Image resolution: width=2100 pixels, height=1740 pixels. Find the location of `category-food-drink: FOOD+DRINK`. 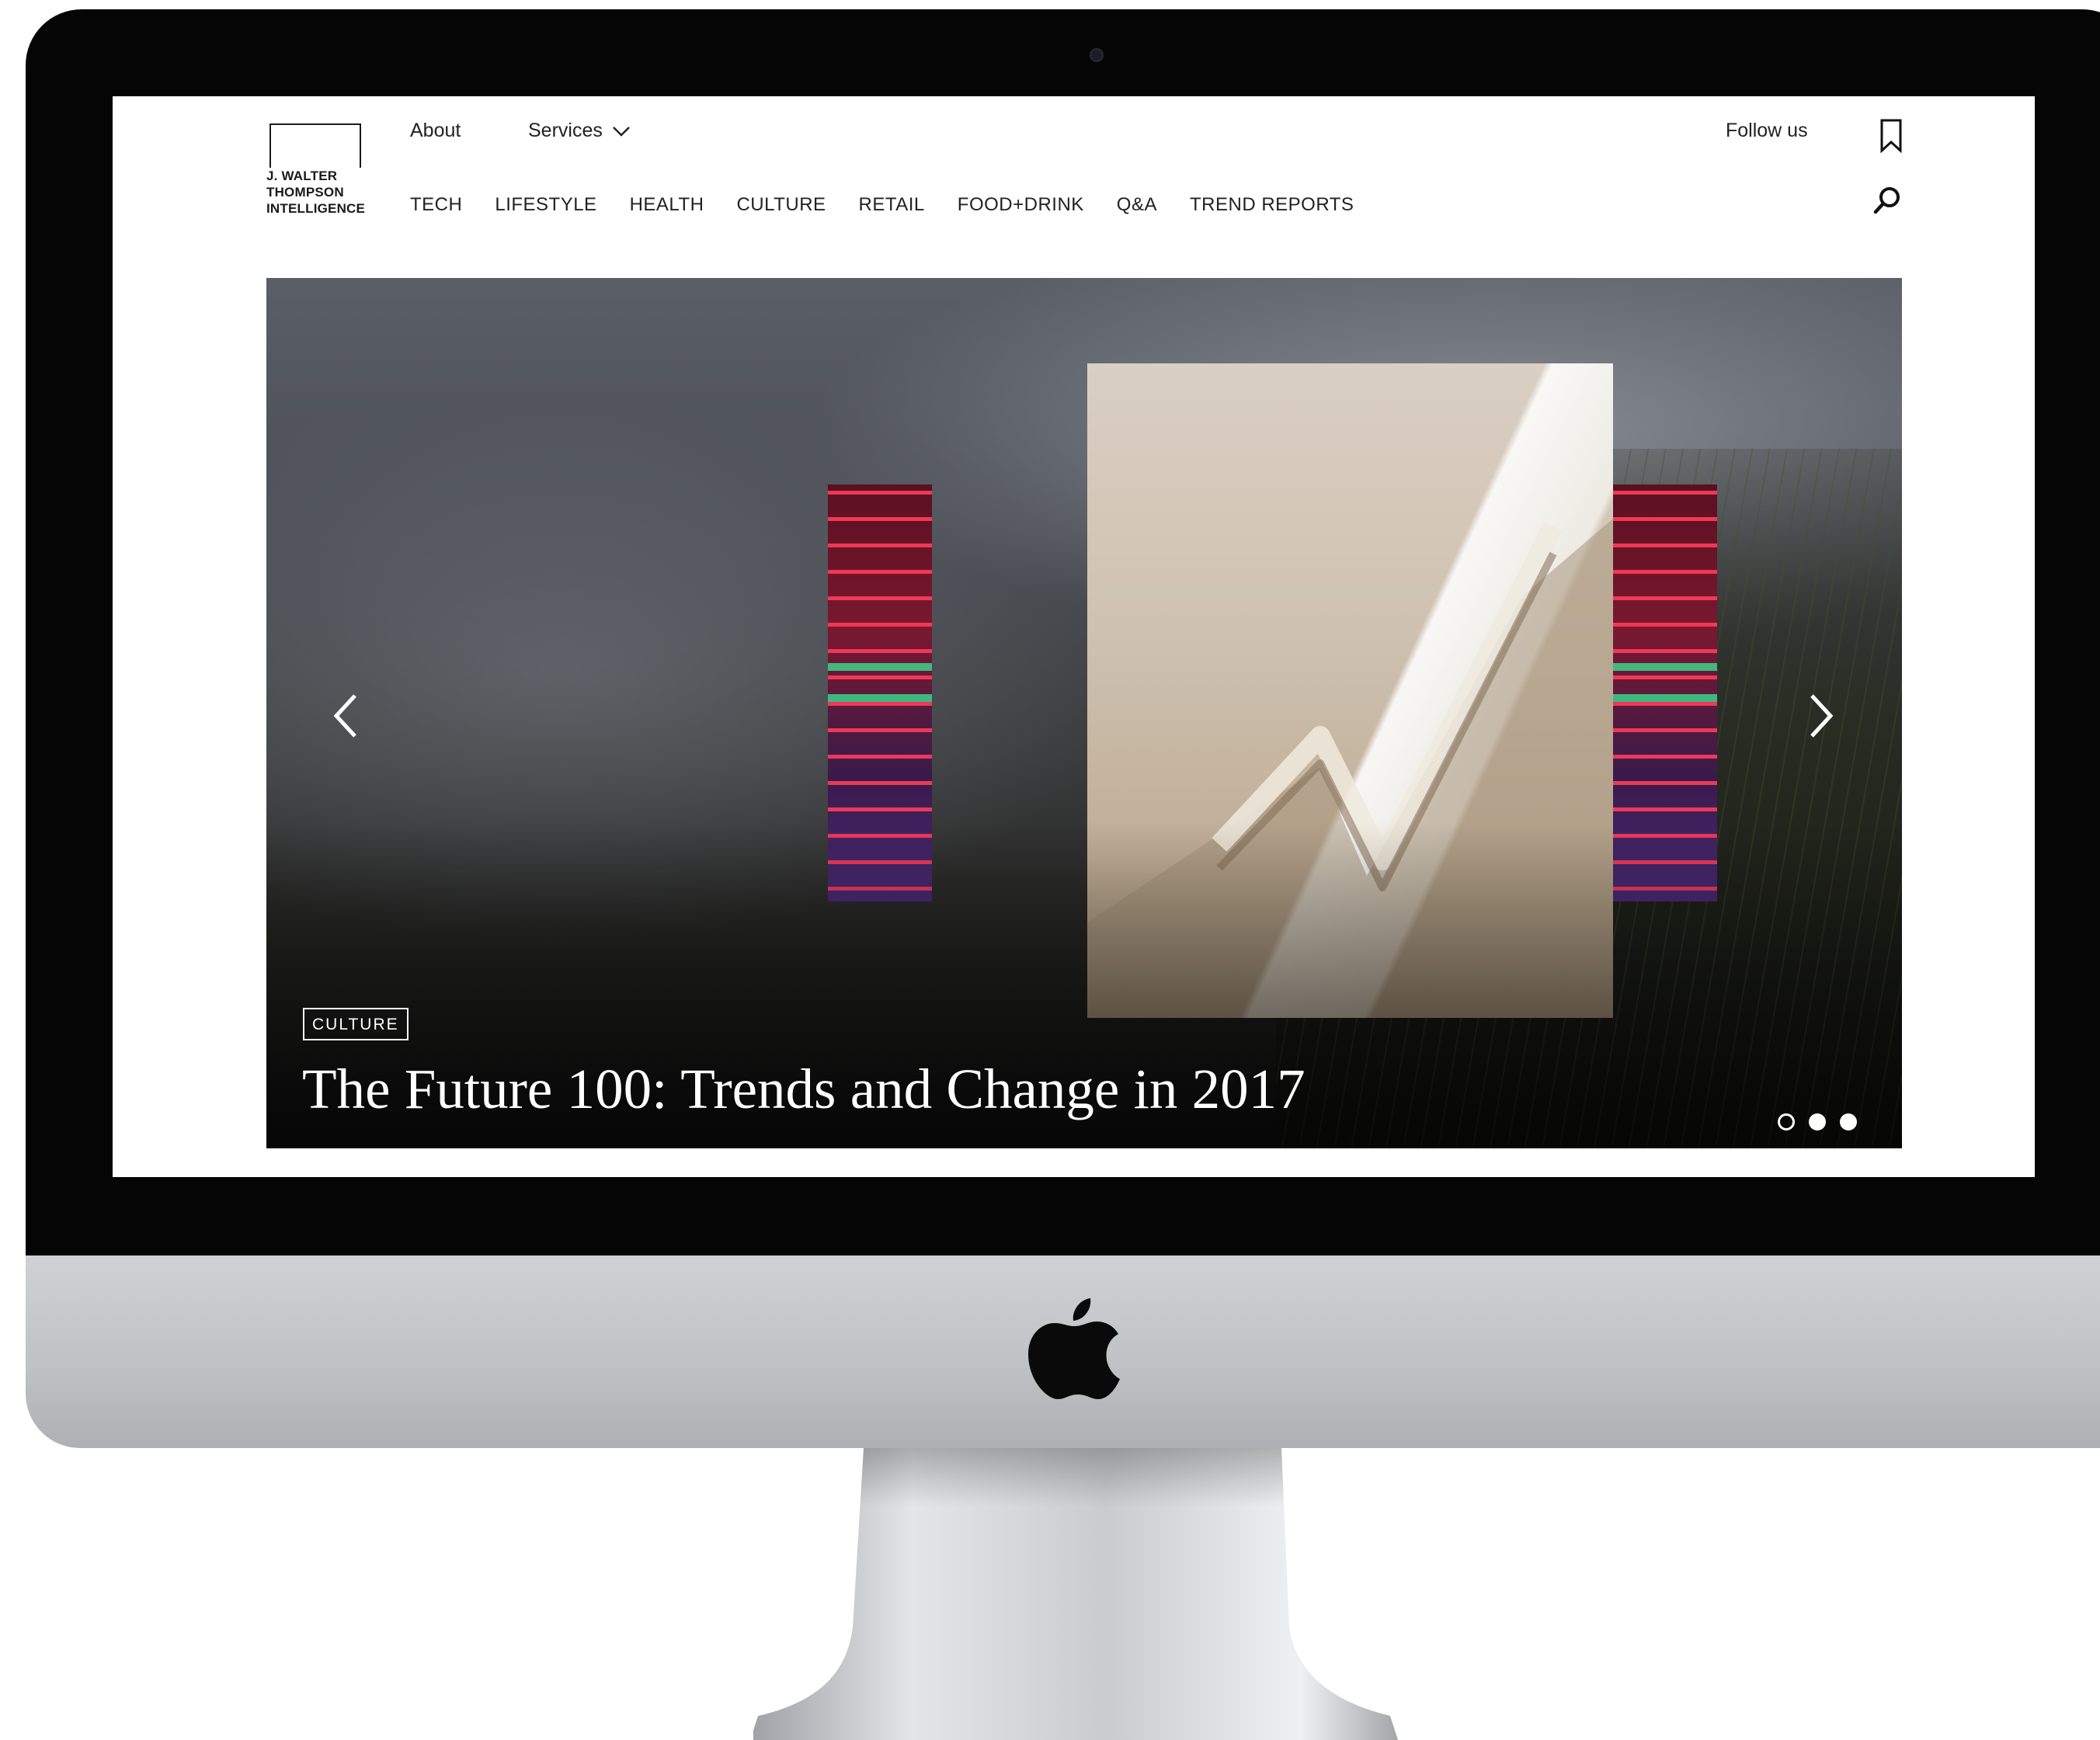

category-food-drink: FOOD+DRINK is located at coordinates (1021, 205).